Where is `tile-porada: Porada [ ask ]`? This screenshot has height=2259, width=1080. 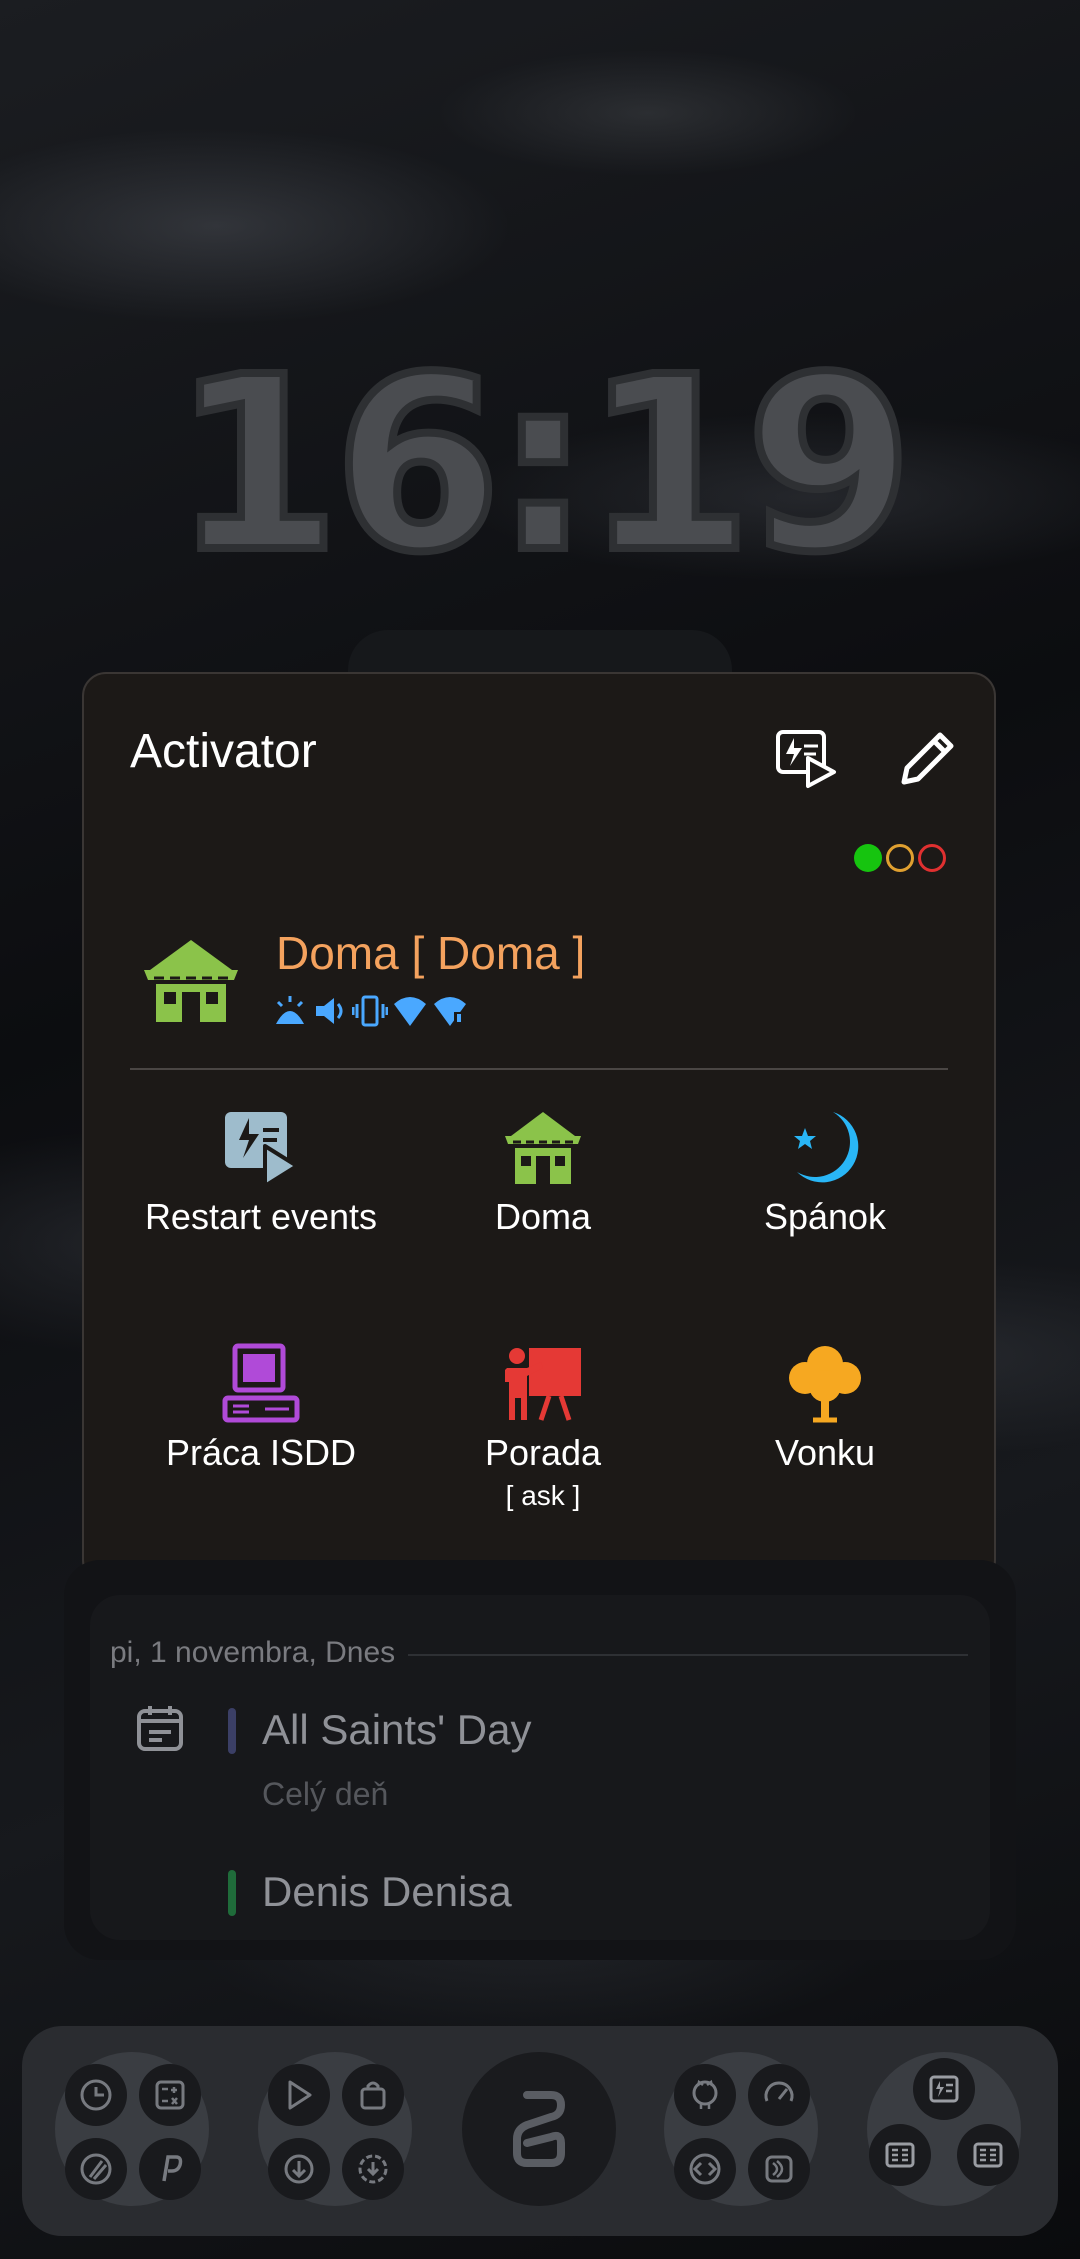 tile-porada: Porada [ ask ] is located at coordinates (543, 1427).